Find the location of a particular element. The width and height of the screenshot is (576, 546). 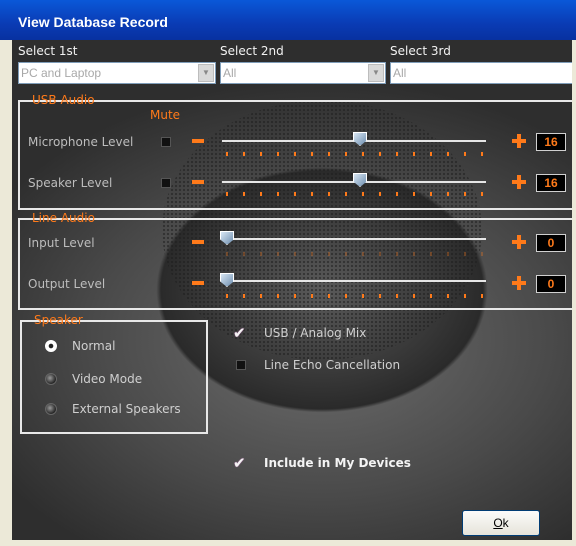

microphone-mute-checkbox is located at coordinates (166, 142).